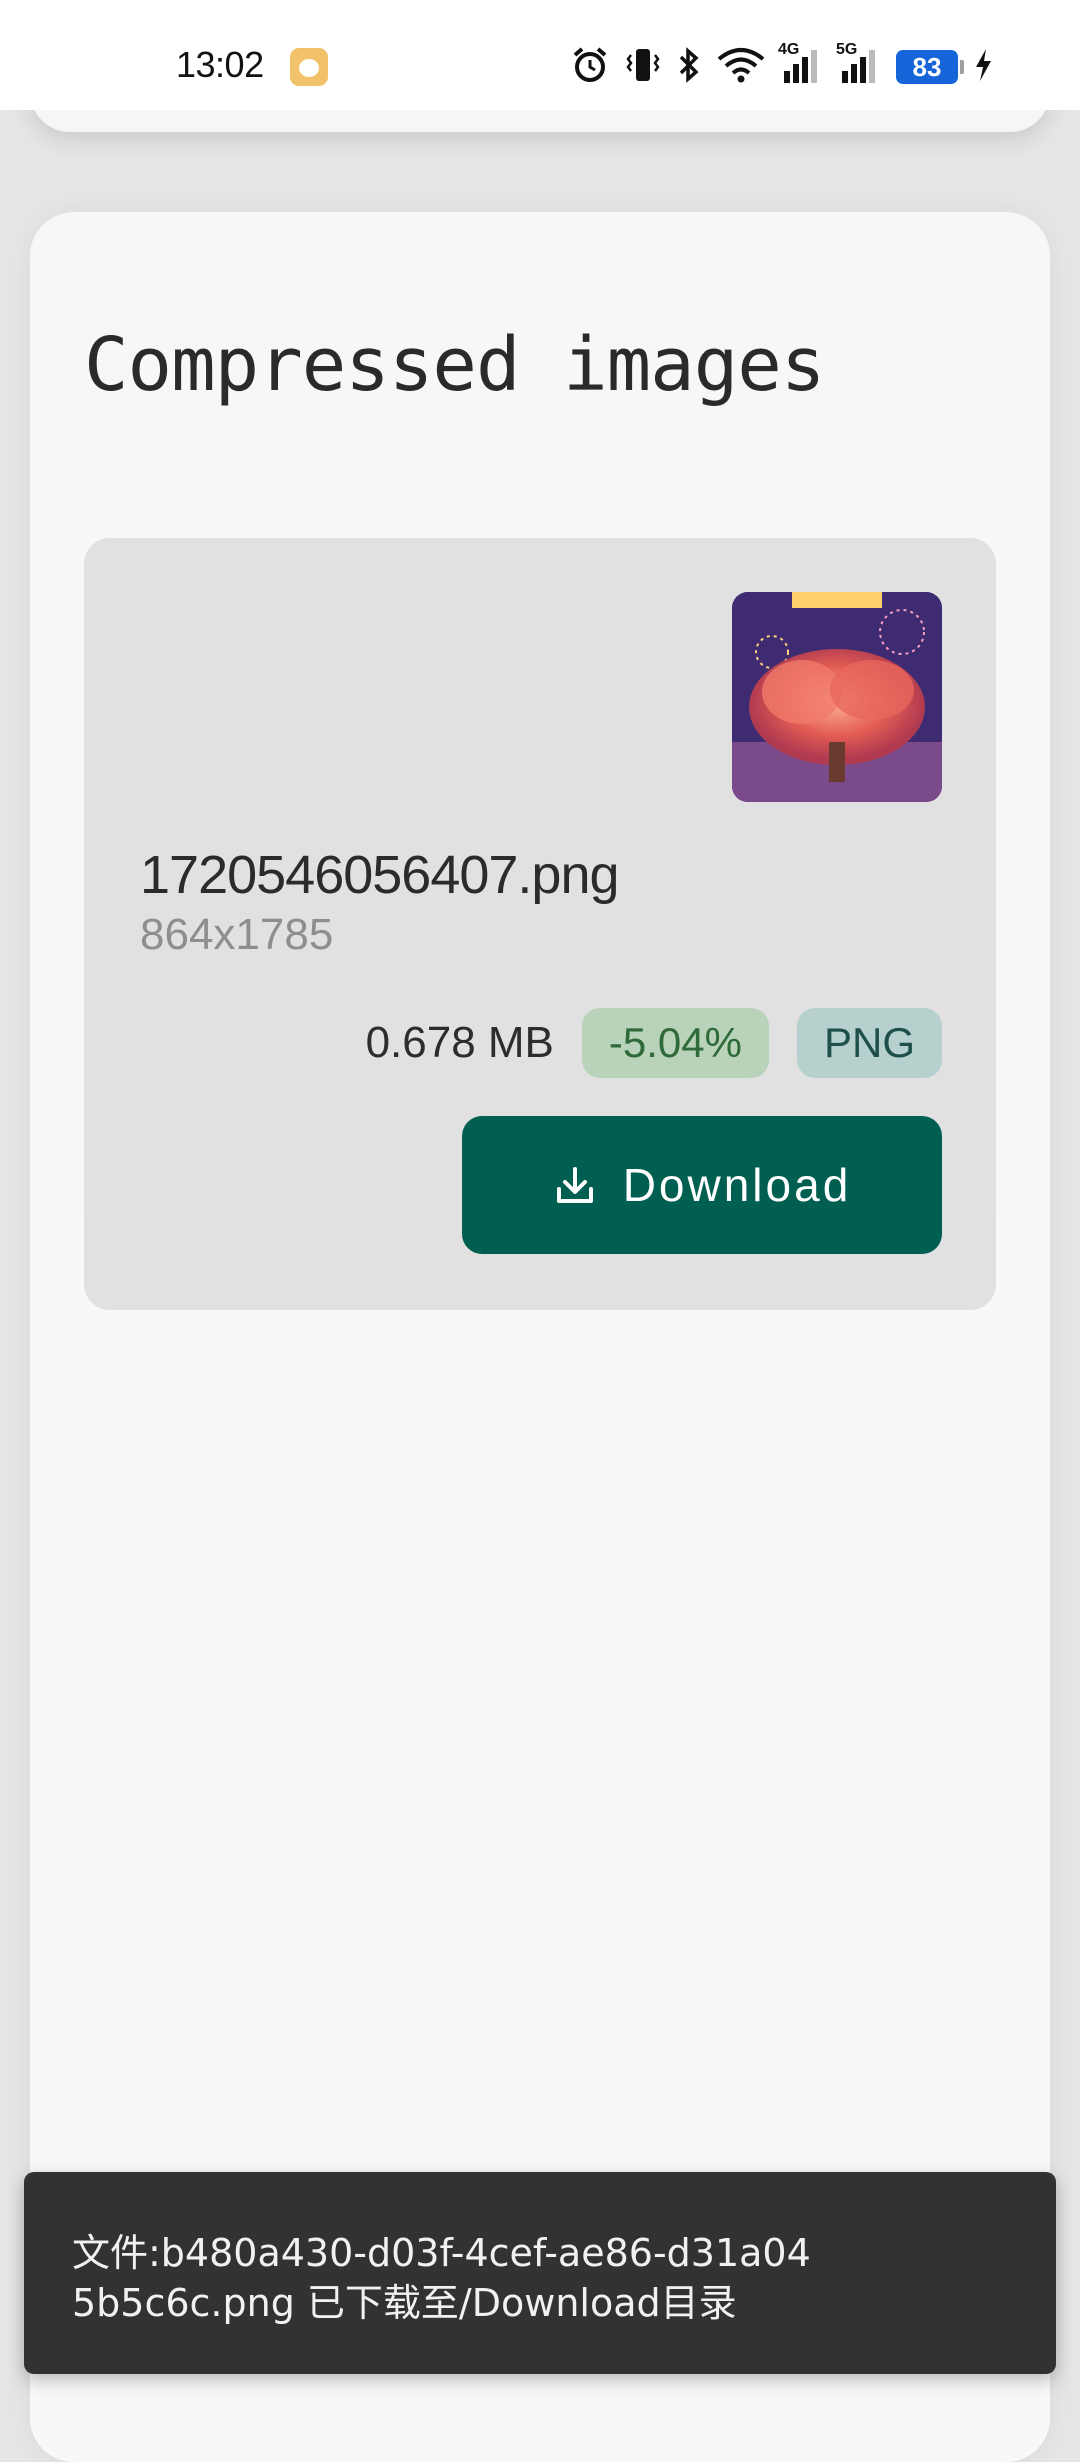  What do you see at coordinates (675, 1043) in the screenshot?
I see `compression-ratio-badge: -5.04%` at bounding box center [675, 1043].